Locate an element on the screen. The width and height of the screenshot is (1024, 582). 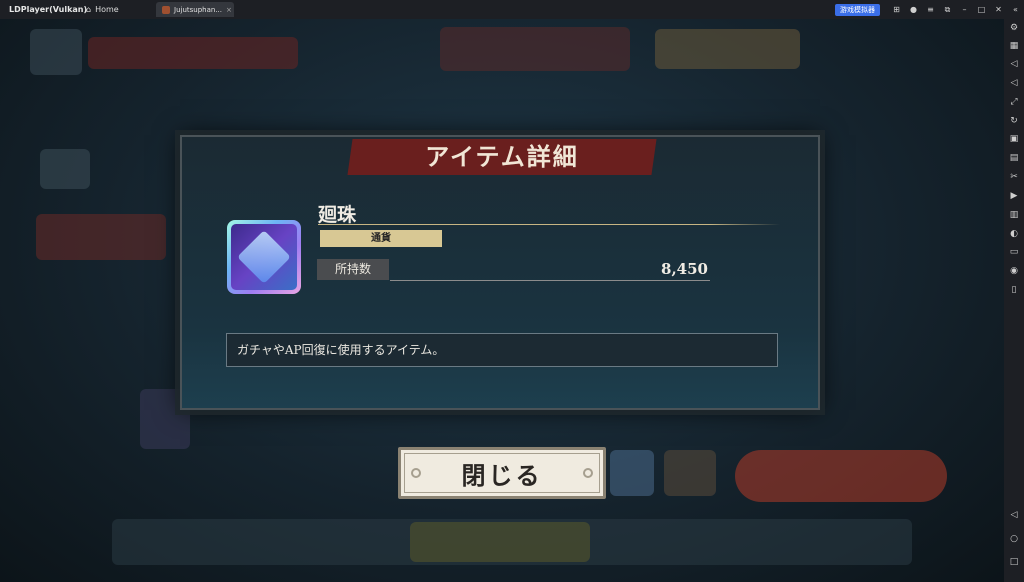
scissors-icon: ✂ is located at coordinates (1014, 177).